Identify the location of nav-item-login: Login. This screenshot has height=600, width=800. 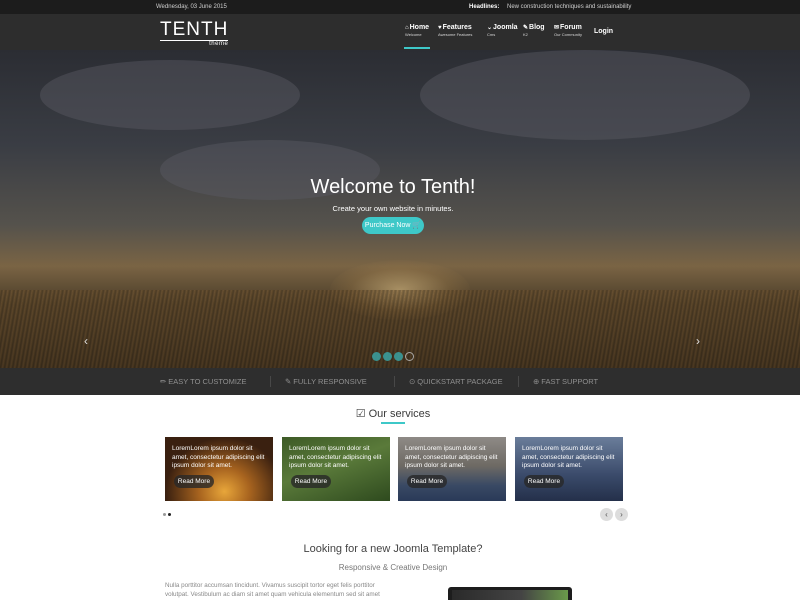
(603, 31).